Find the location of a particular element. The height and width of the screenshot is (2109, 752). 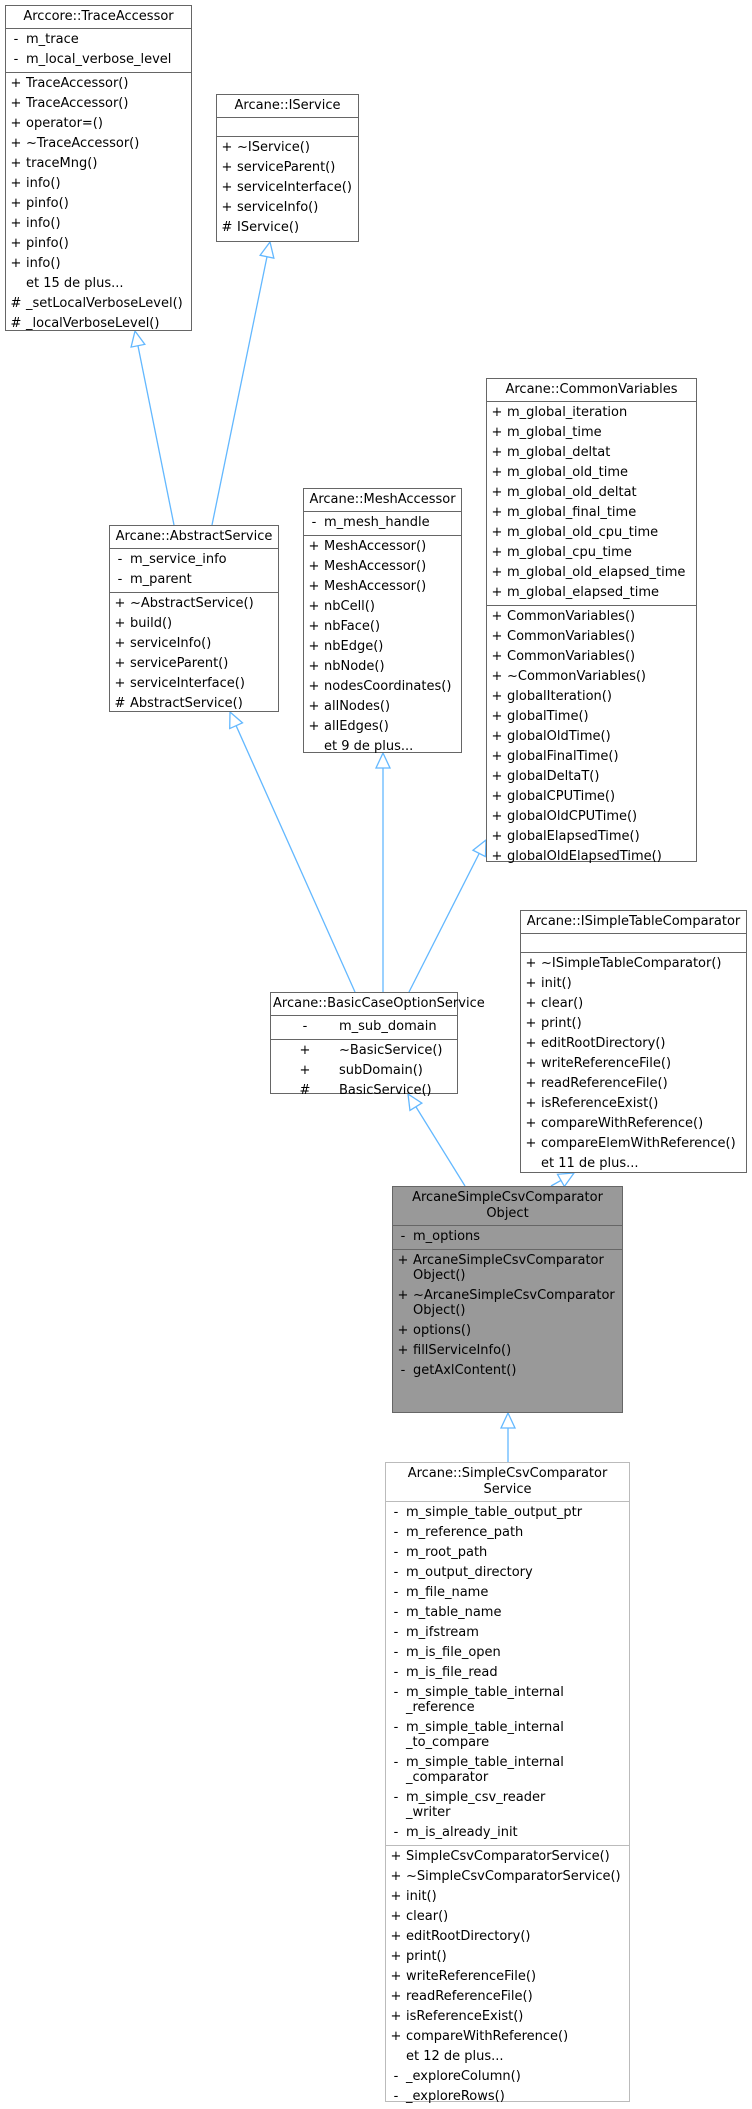

class-method-operator: + operator=() is located at coordinates (98, 124).